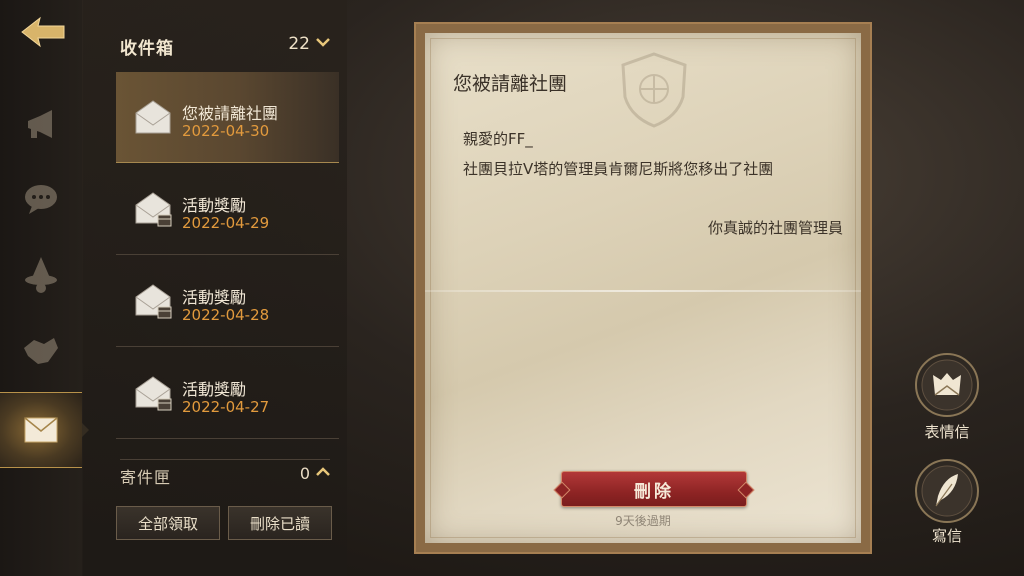 Image resolution: width=1024 pixels, height=576 pixels. What do you see at coordinates (280, 523) in the screenshot?
I see `delete-read-button: 刪除已讀` at bounding box center [280, 523].